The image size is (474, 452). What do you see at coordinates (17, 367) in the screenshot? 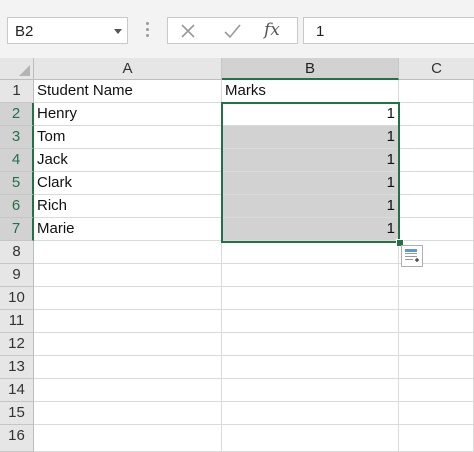
I see `row-header-13: 13` at bounding box center [17, 367].